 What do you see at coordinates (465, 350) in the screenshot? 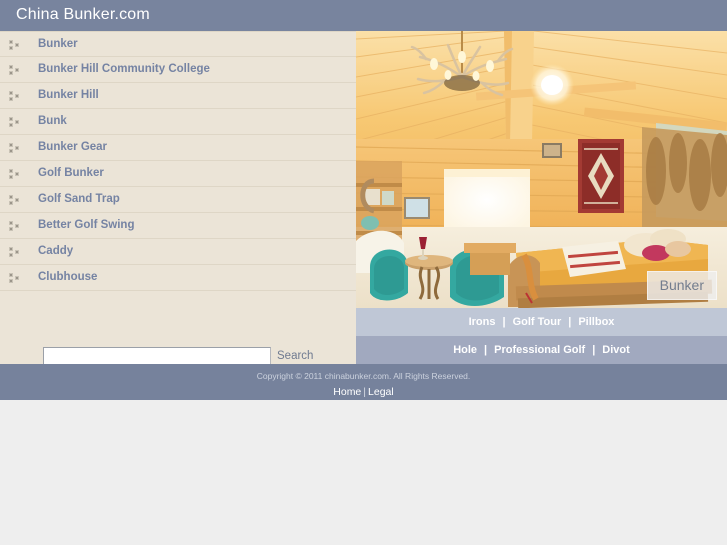
I see `bar-link-hole: Hole` at bounding box center [465, 350].